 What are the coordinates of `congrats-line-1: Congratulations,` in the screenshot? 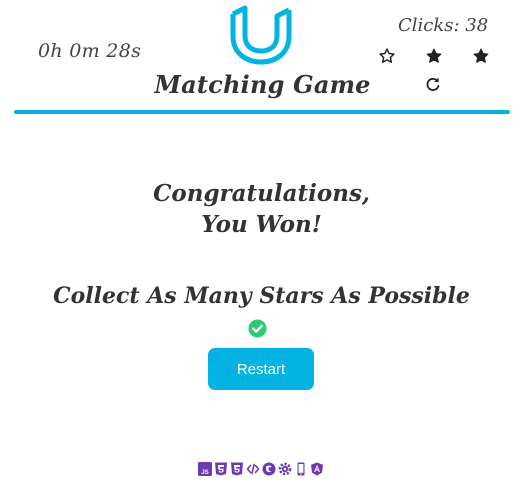 It's located at (261, 193).